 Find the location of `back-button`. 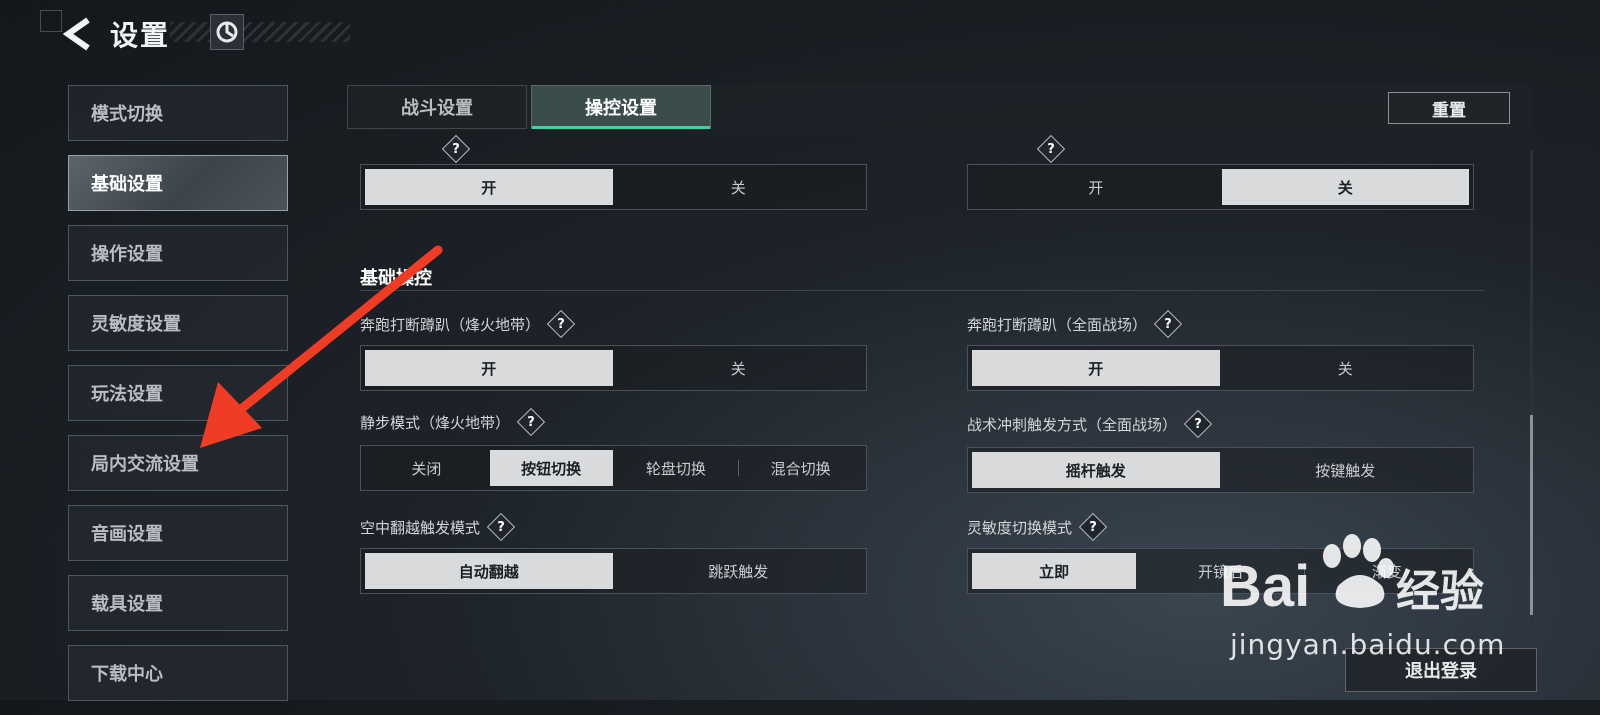

back-button is located at coordinates (79, 34).